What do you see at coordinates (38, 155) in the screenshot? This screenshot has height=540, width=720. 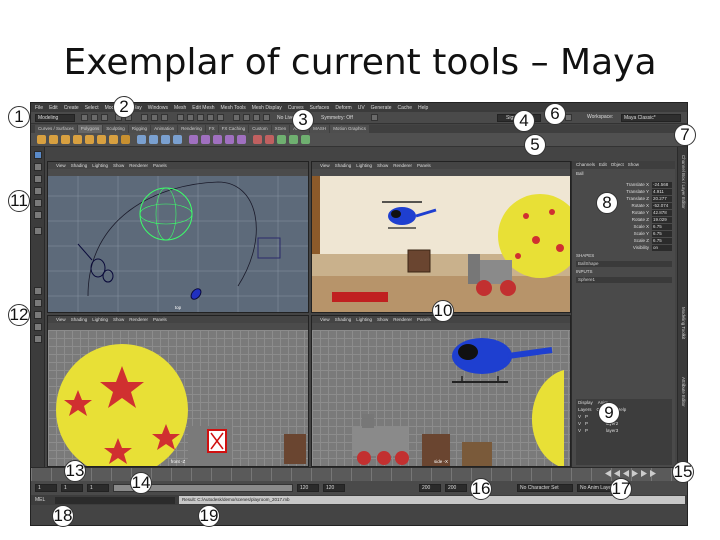 I see `select-tool-icon` at bounding box center [38, 155].